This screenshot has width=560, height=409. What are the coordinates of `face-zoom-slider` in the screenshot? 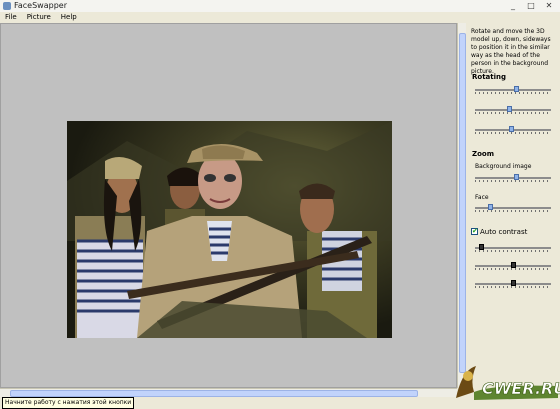 It's located at (513, 208).